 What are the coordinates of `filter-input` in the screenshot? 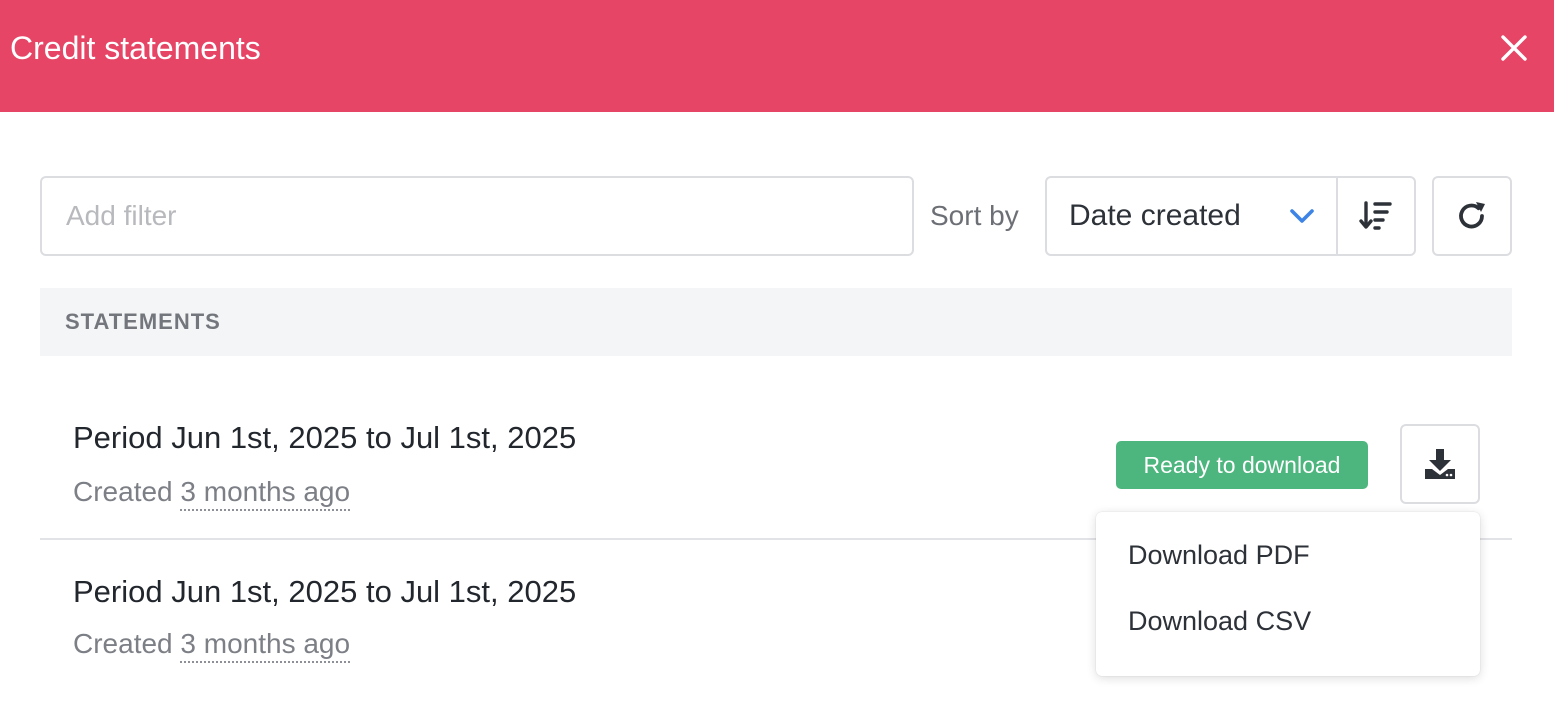 It's located at (477, 216).